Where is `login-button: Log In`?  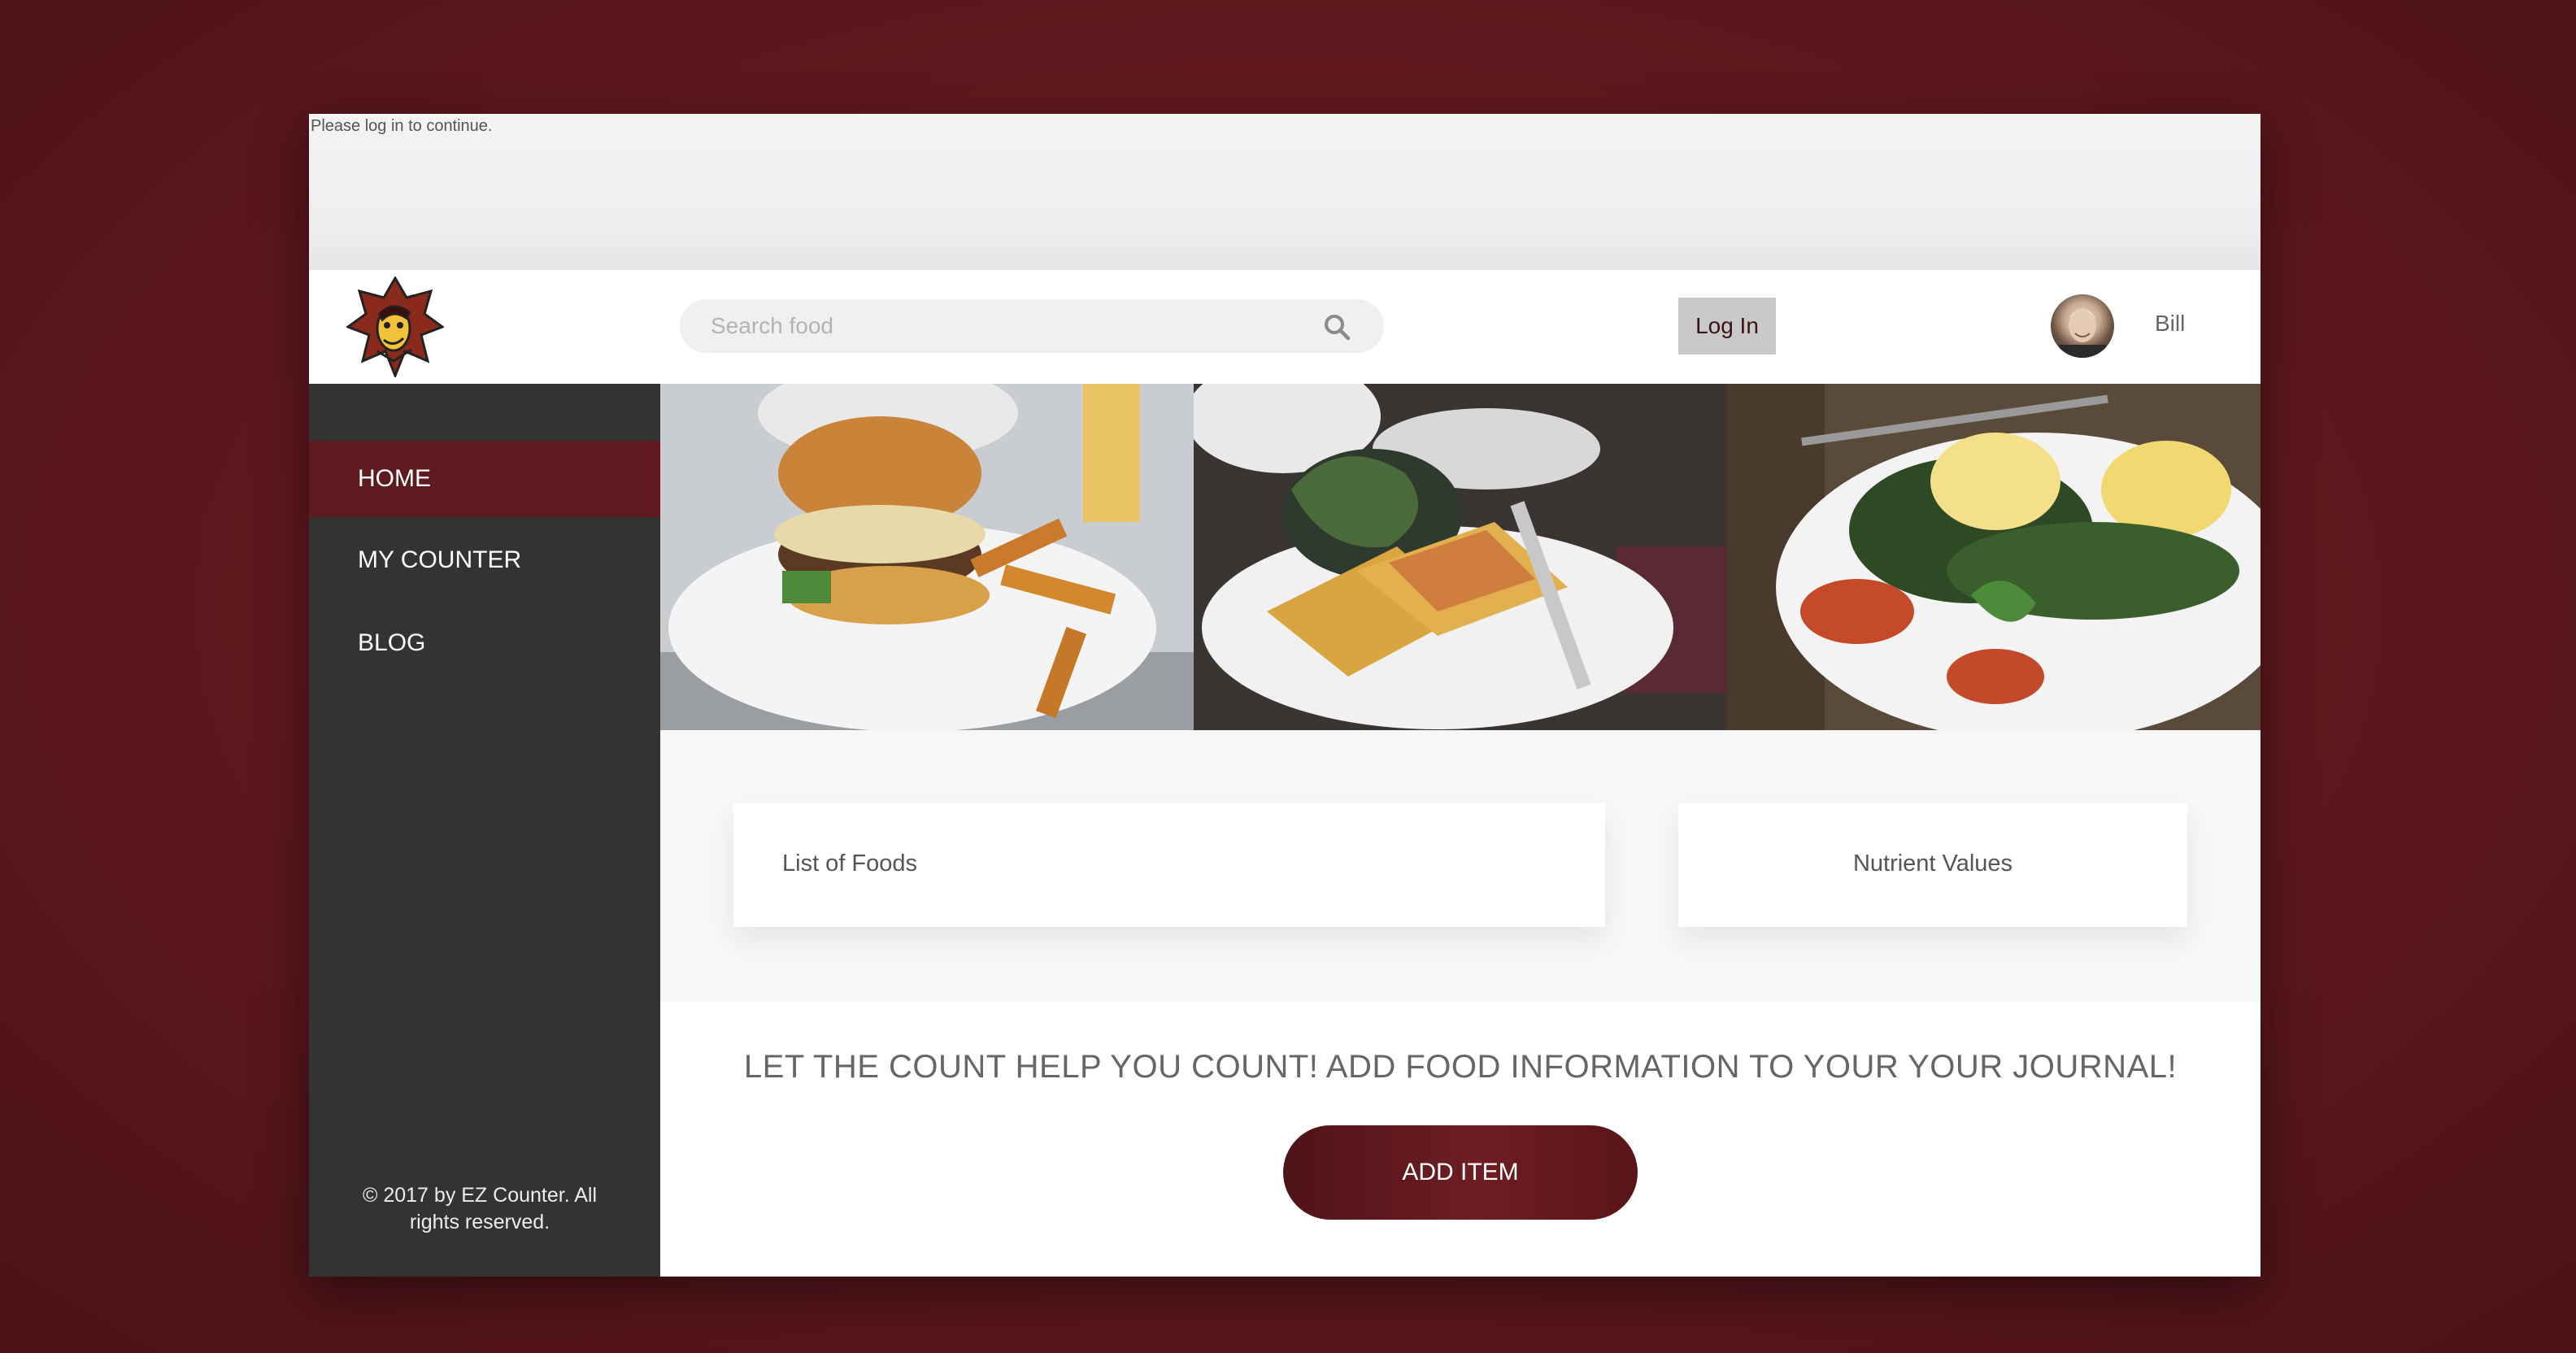
login-button: Log In is located at coordinates (1727, 326).